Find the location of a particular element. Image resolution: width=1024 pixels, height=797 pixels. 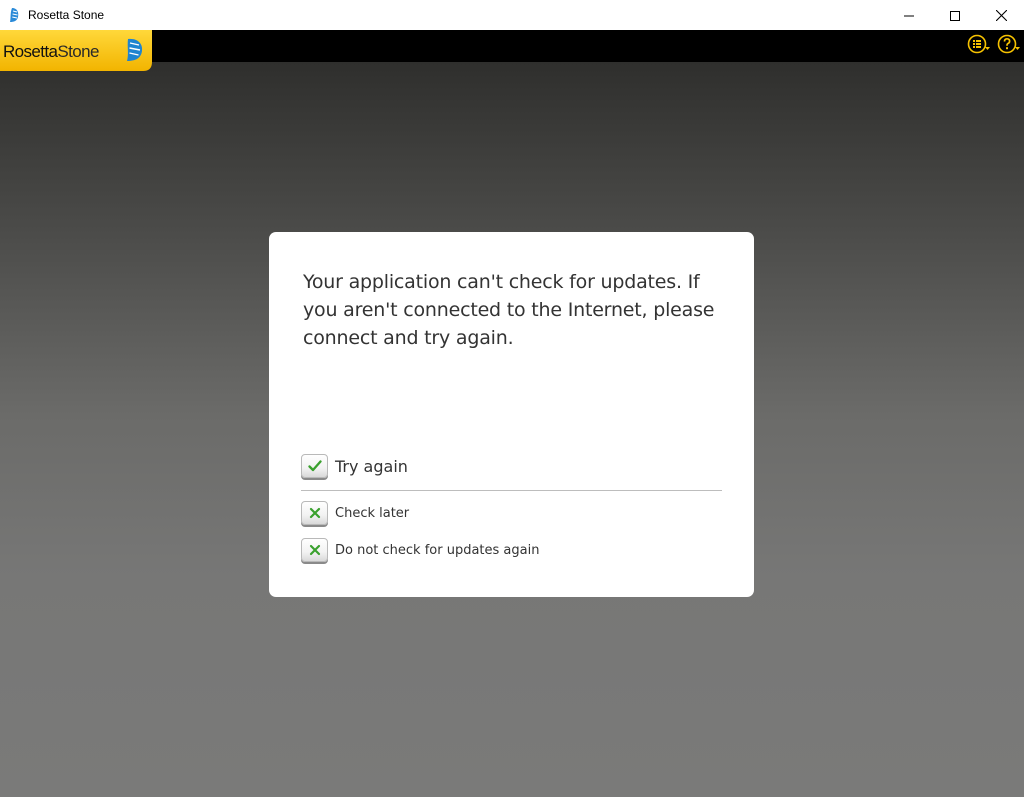

maximize-button is located at coordinates (955, 15).